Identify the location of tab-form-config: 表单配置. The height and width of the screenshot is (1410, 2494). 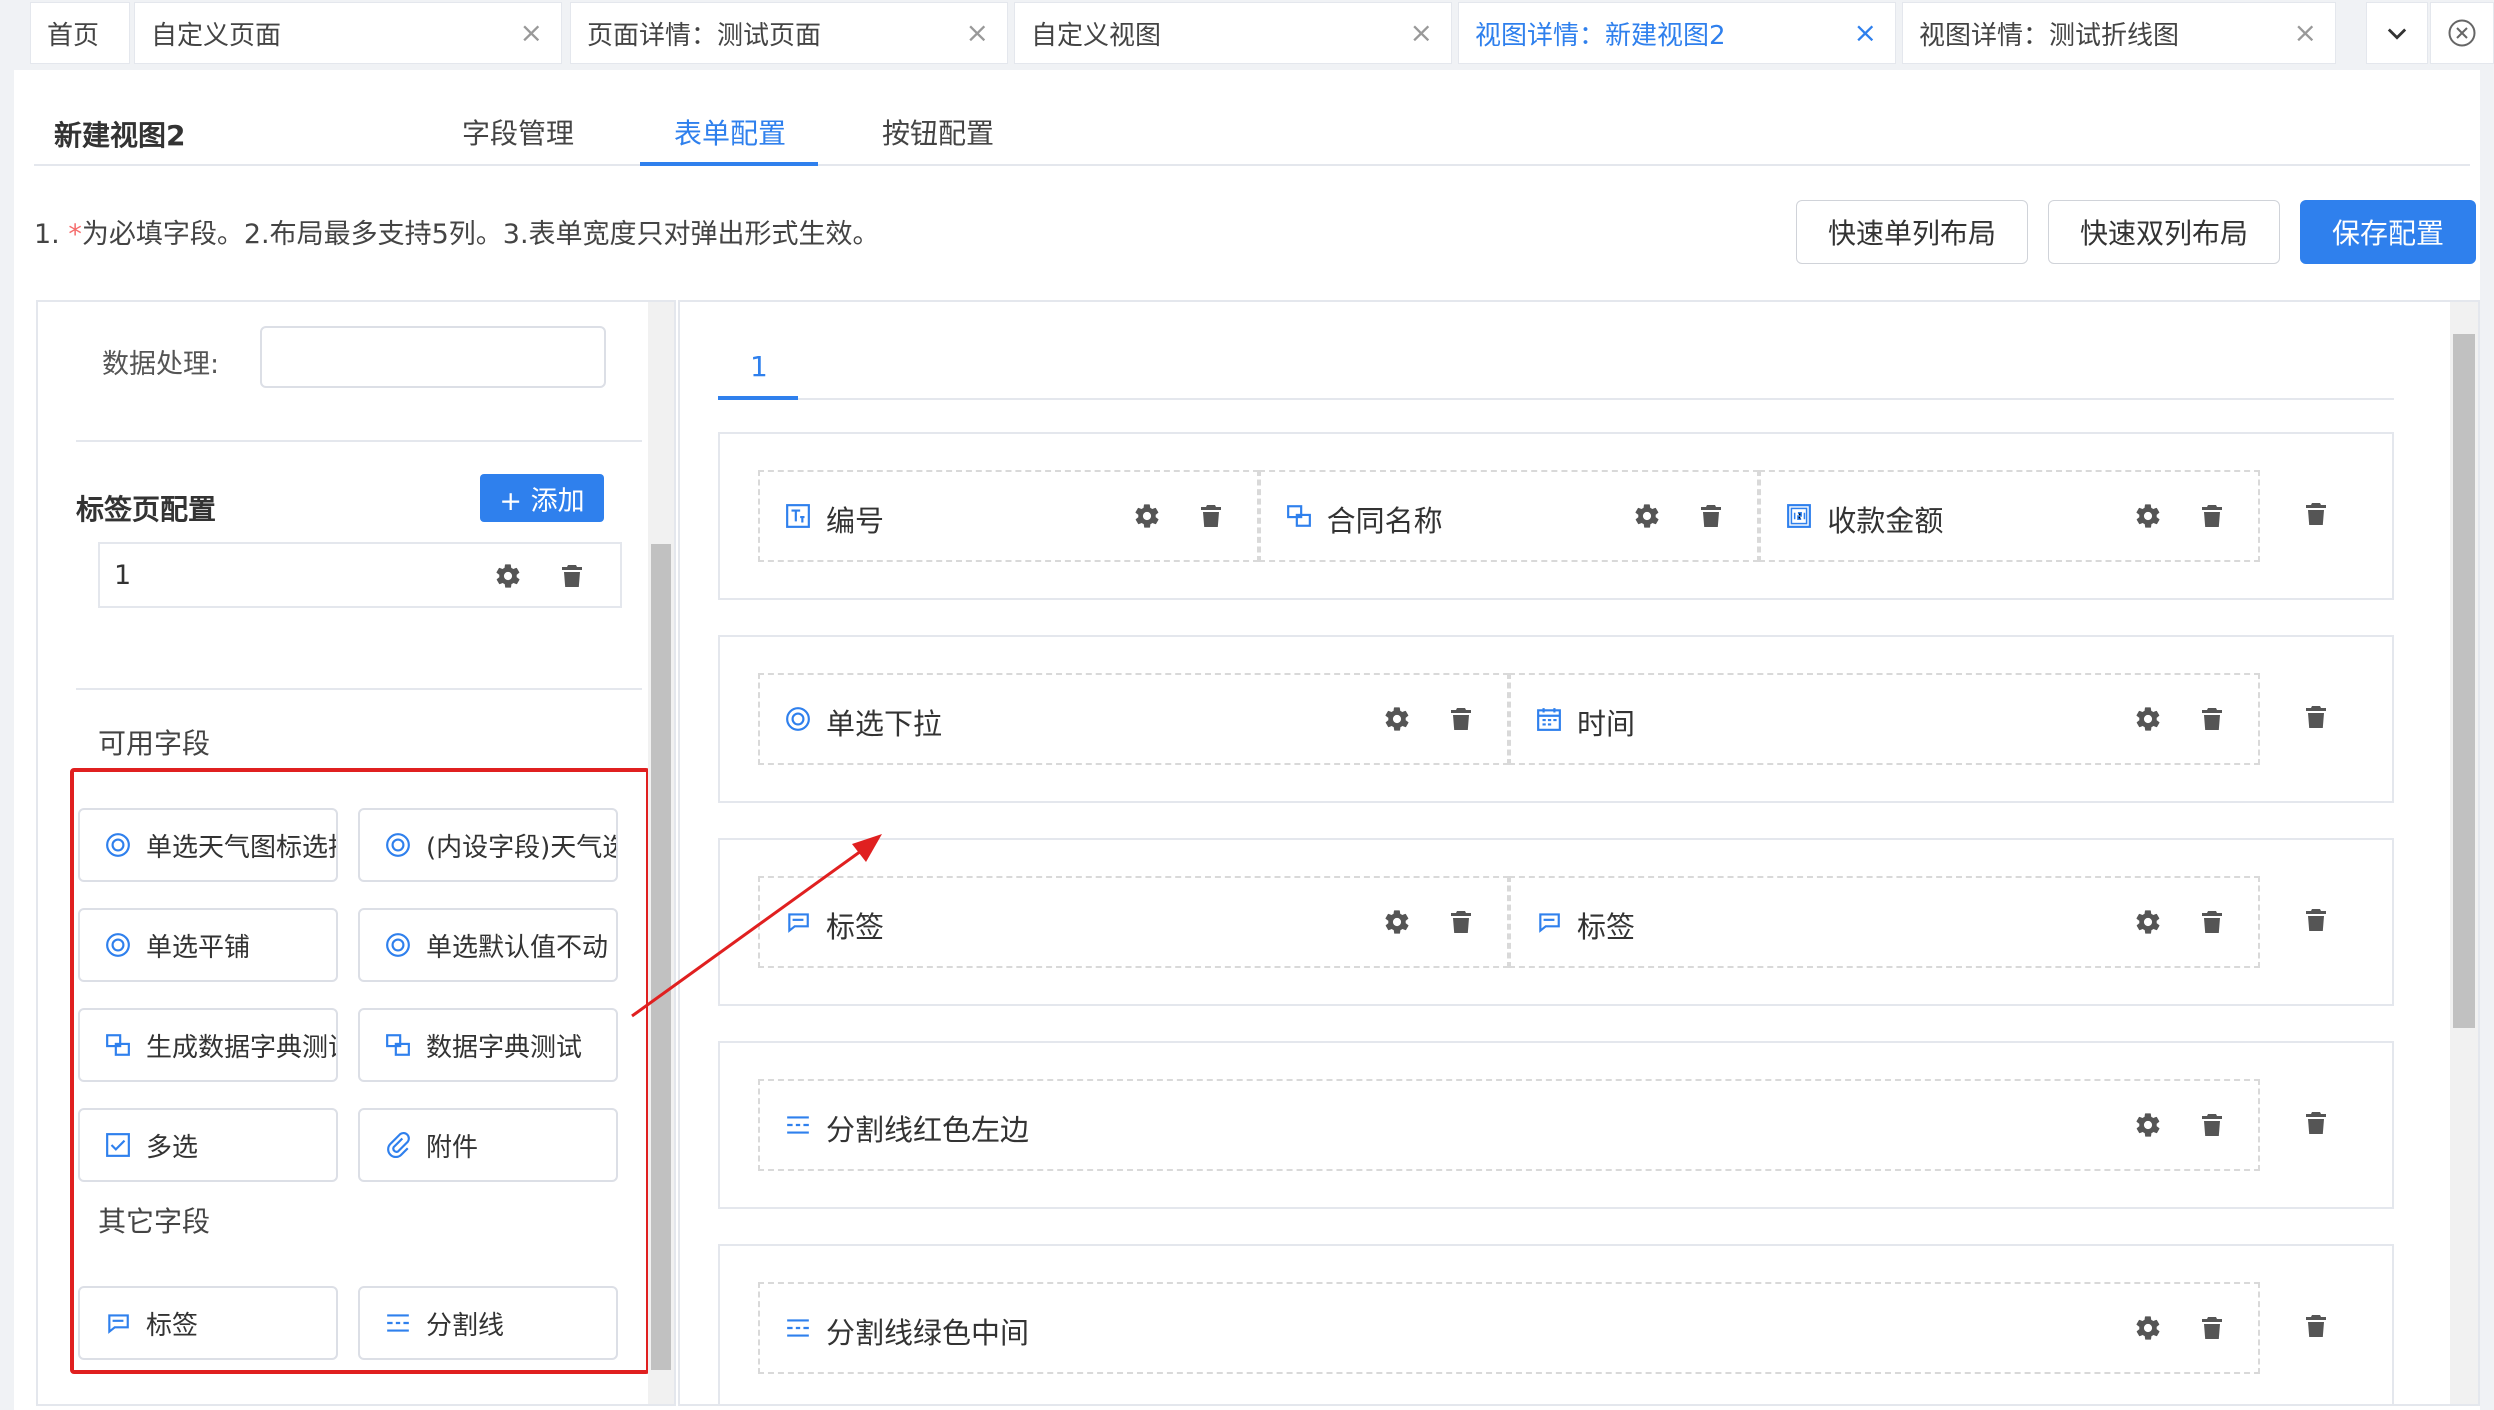
(730, 132).